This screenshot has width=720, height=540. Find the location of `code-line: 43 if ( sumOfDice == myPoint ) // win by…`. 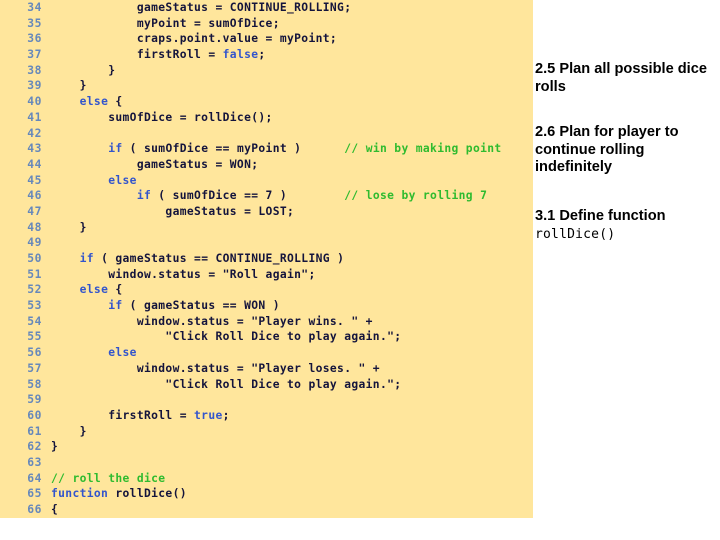

code-line: 43 if ( sumOfDice == myPoint ) // win by… is located at coordinates (266, 149).